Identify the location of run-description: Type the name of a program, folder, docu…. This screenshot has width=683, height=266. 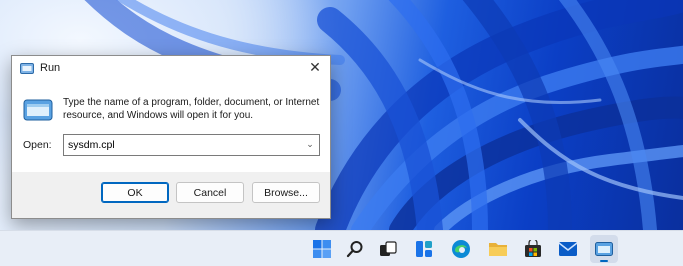
(191, 109).